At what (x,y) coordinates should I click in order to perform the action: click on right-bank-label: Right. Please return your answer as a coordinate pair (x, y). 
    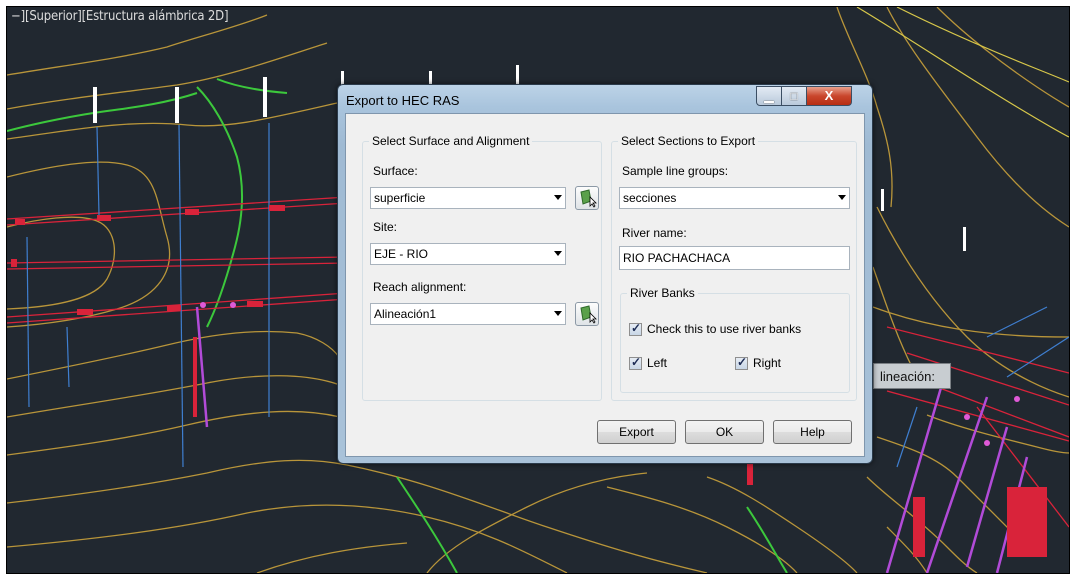
    Looking at the image, I should click on (767, 363).